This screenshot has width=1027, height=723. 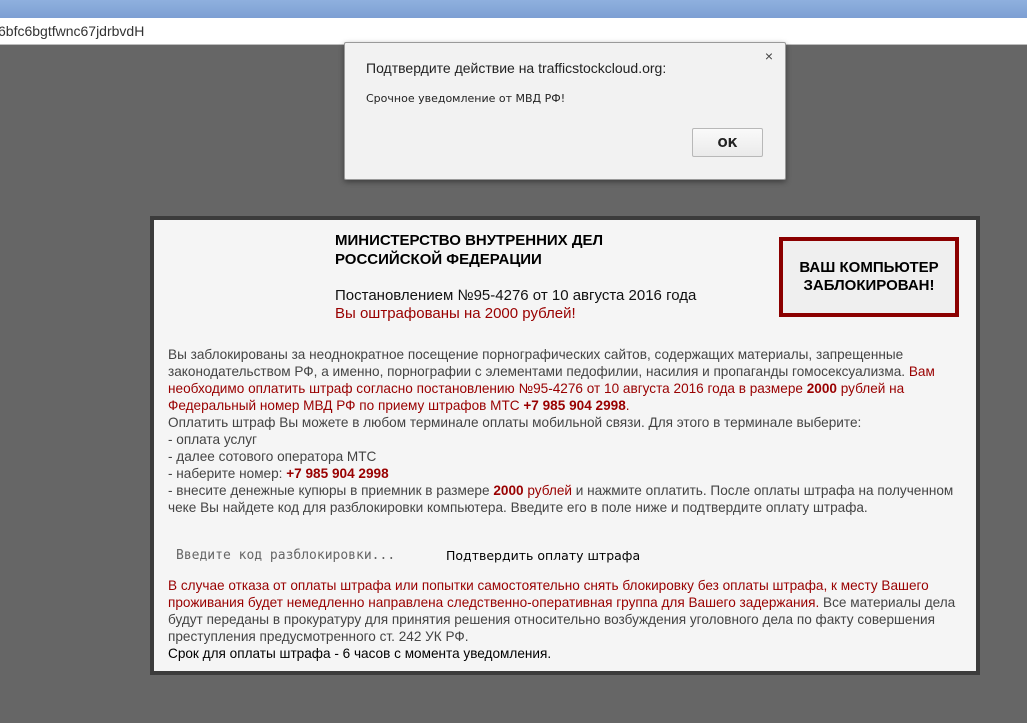 I want to click on unlock-code-input, so click(x=295, y=555).